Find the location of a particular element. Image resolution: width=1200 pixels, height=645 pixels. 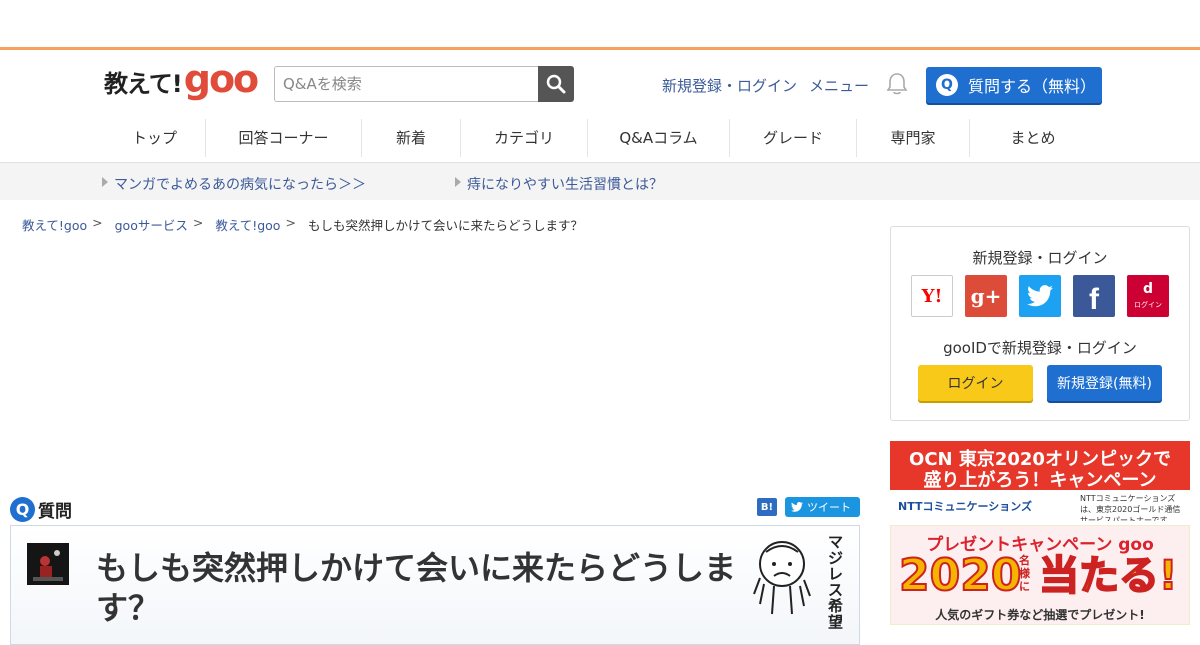

nav-item-qa-column: Q&Aコラム is located at coordinates (659, 138).